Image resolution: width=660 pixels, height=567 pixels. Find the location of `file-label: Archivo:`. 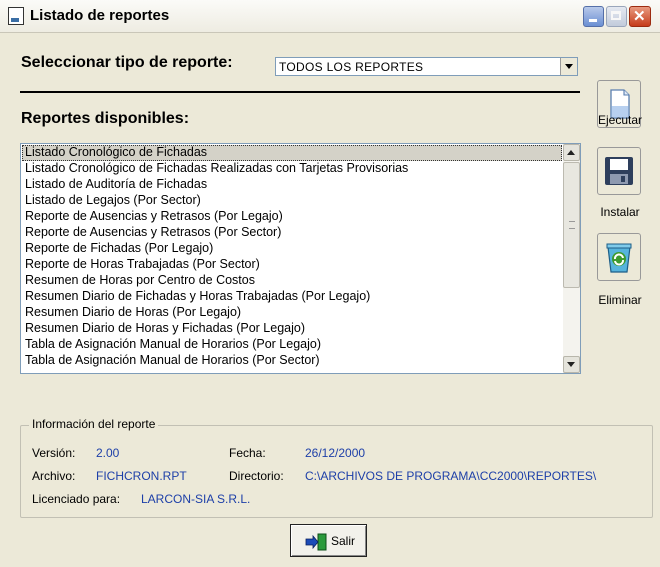

file-label: Archivo: is located at coordinates (54, 476).